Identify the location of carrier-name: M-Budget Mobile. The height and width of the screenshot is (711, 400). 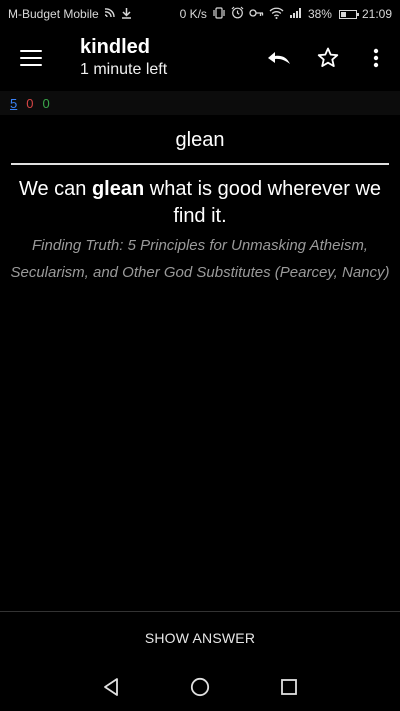
(53, 14).